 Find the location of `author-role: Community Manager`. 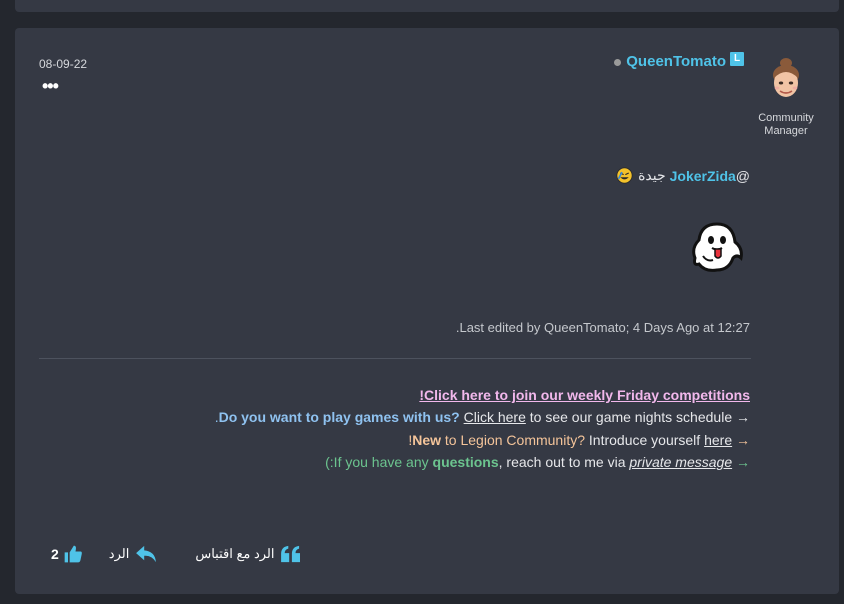

author-role: Community Manager is located at coordinates (786, 125).